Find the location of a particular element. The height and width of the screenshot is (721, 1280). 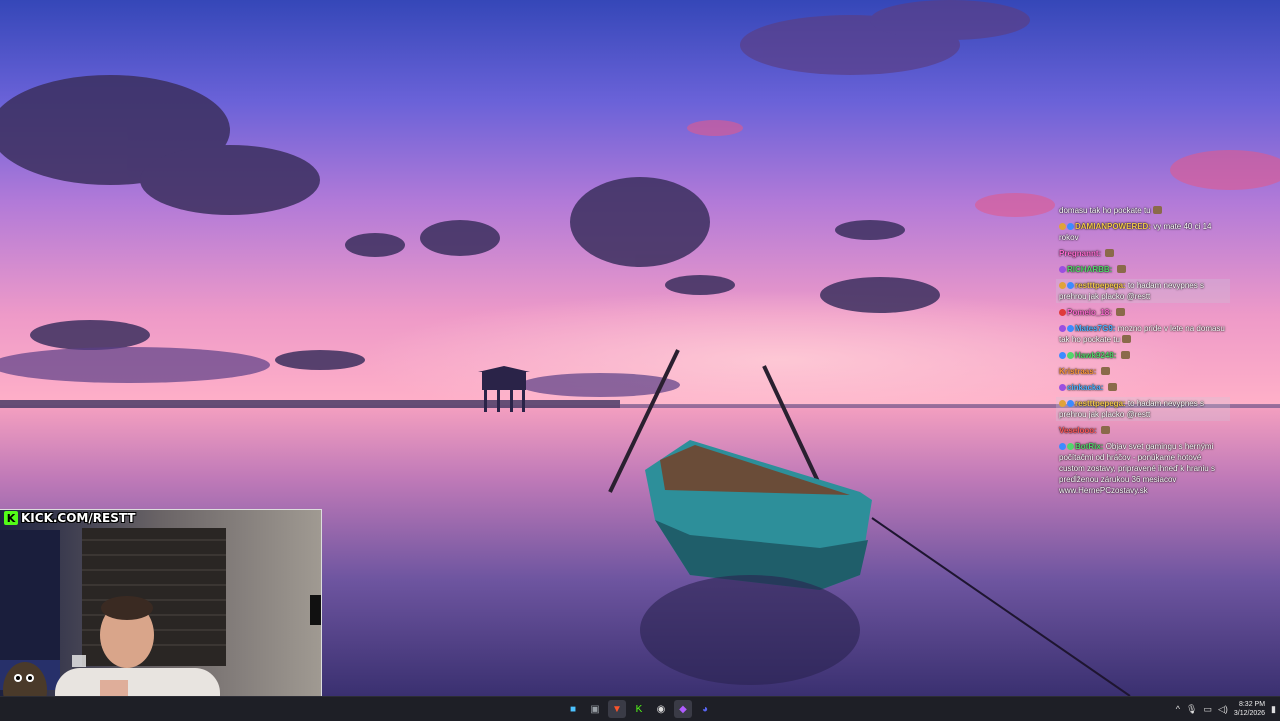

chat-message: domasu tak ho pockate tu is located at coordinates (1143, 210).